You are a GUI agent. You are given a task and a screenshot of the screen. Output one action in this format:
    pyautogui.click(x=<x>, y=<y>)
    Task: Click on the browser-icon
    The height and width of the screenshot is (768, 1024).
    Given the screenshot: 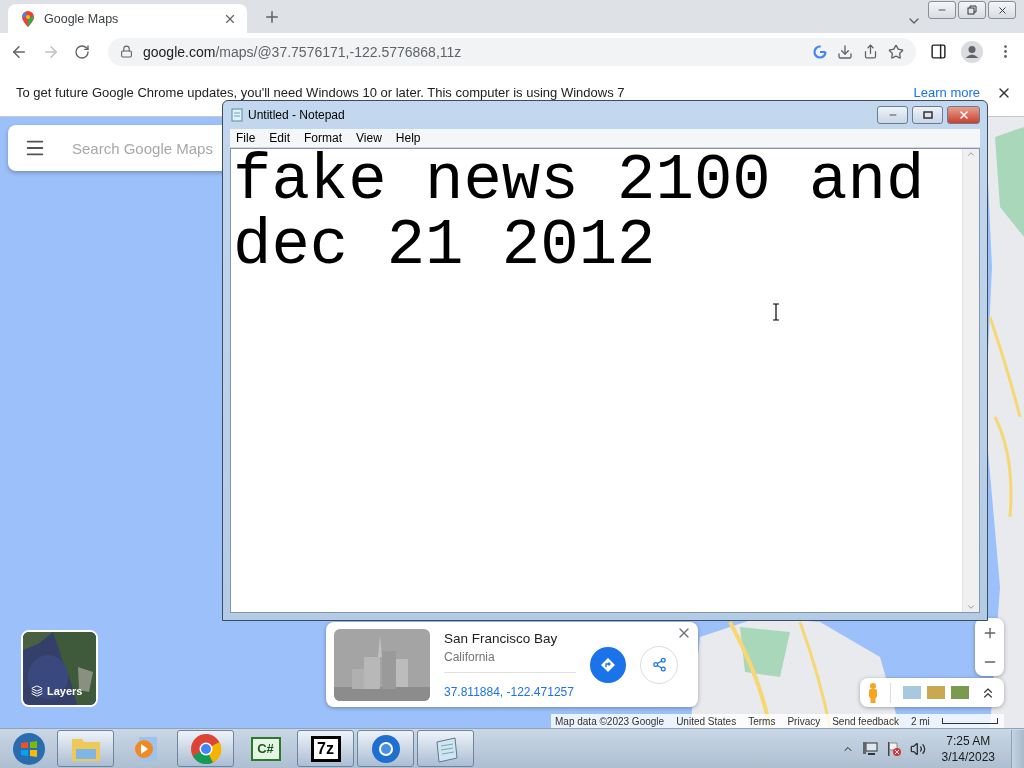 What is the action you would take?
    pyautogui.click(x=385, y=748)
    